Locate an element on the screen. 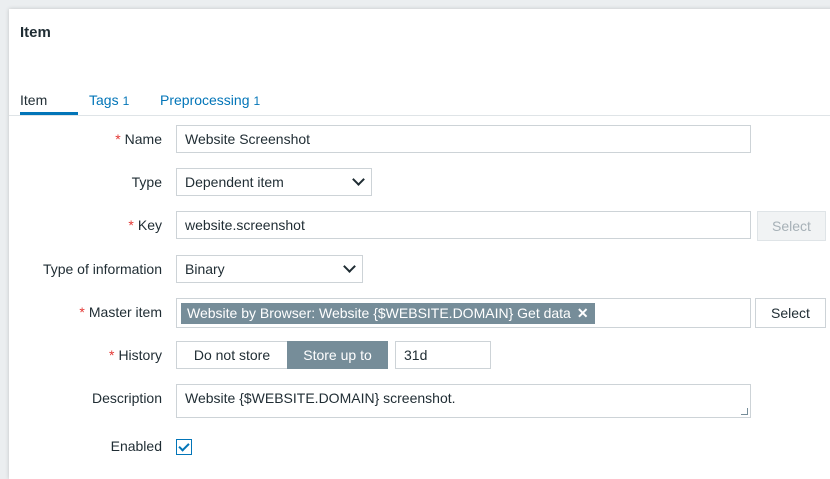 The height and width of the screenshot is (479, 830). master-item-label: * Master item is located at coordinates (120, 312).